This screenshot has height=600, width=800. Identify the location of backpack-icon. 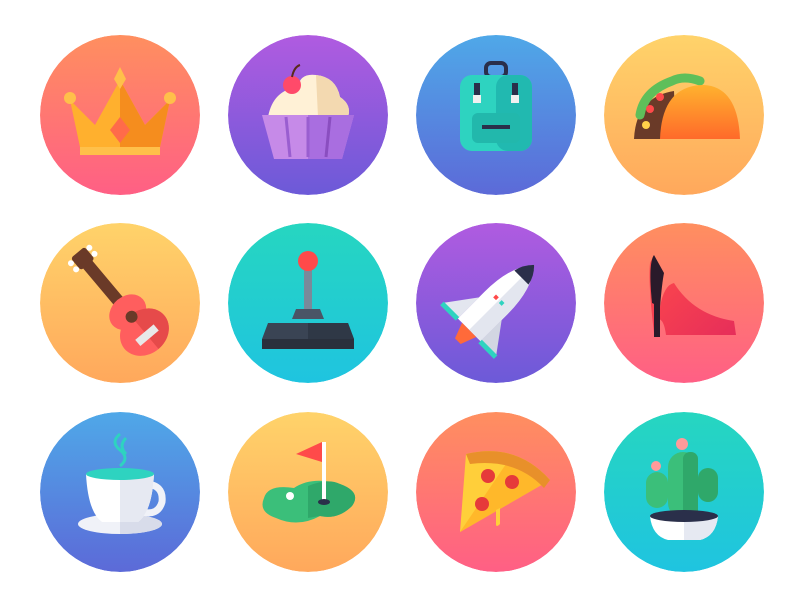
(496, 115).